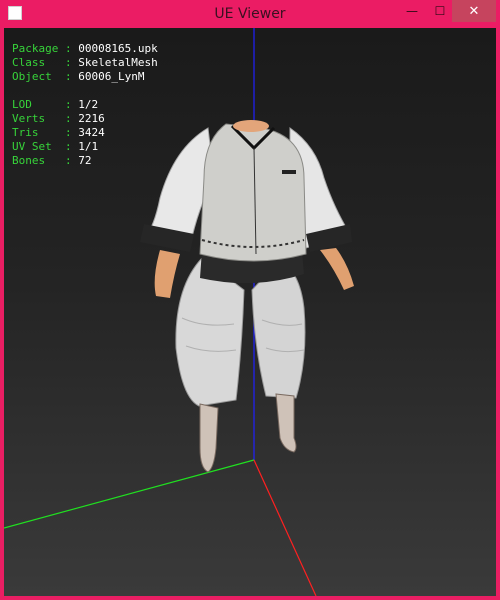  I want to click on info-label-uvset: UV Set, so click(32, 146).